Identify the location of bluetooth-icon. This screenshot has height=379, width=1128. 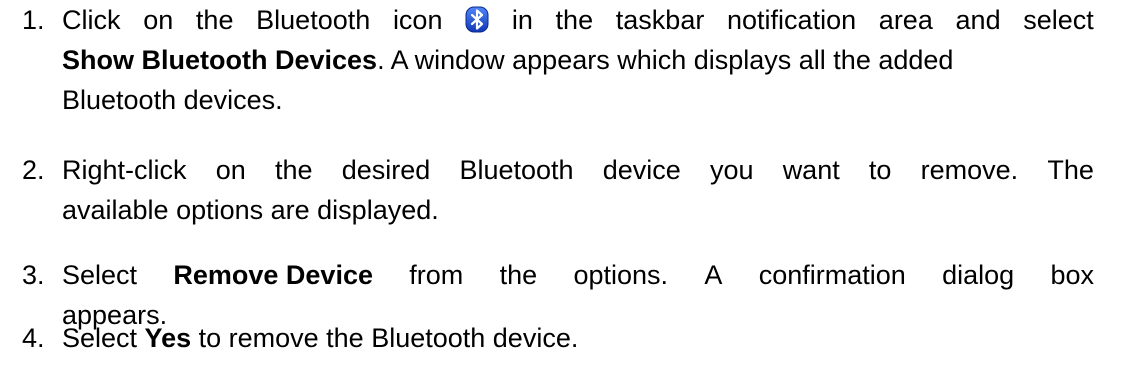
(477, 20).